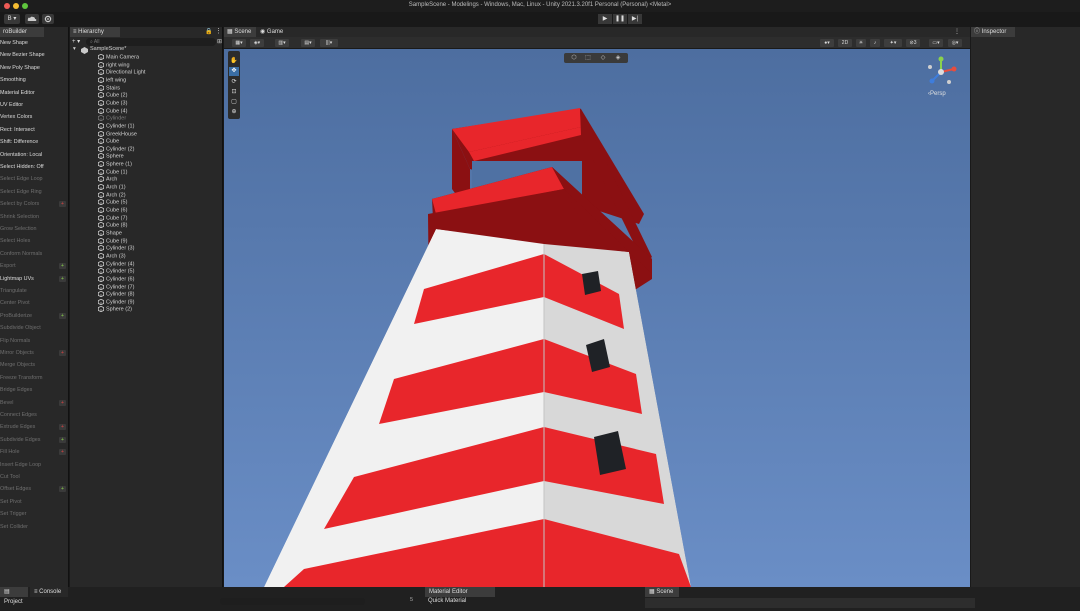 The width and height of the screenshot is (1080, 611). Describe the element at coordinates (34, 254) in the screenshot. I see `probuilder-tool-conform-normals: Conform Normals` at that location.